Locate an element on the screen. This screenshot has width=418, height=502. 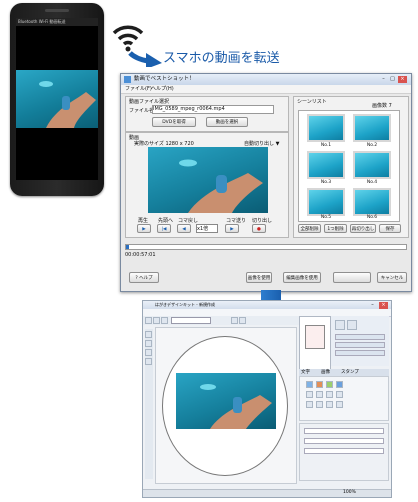
italic-icon is located at coordinates (242, 320).